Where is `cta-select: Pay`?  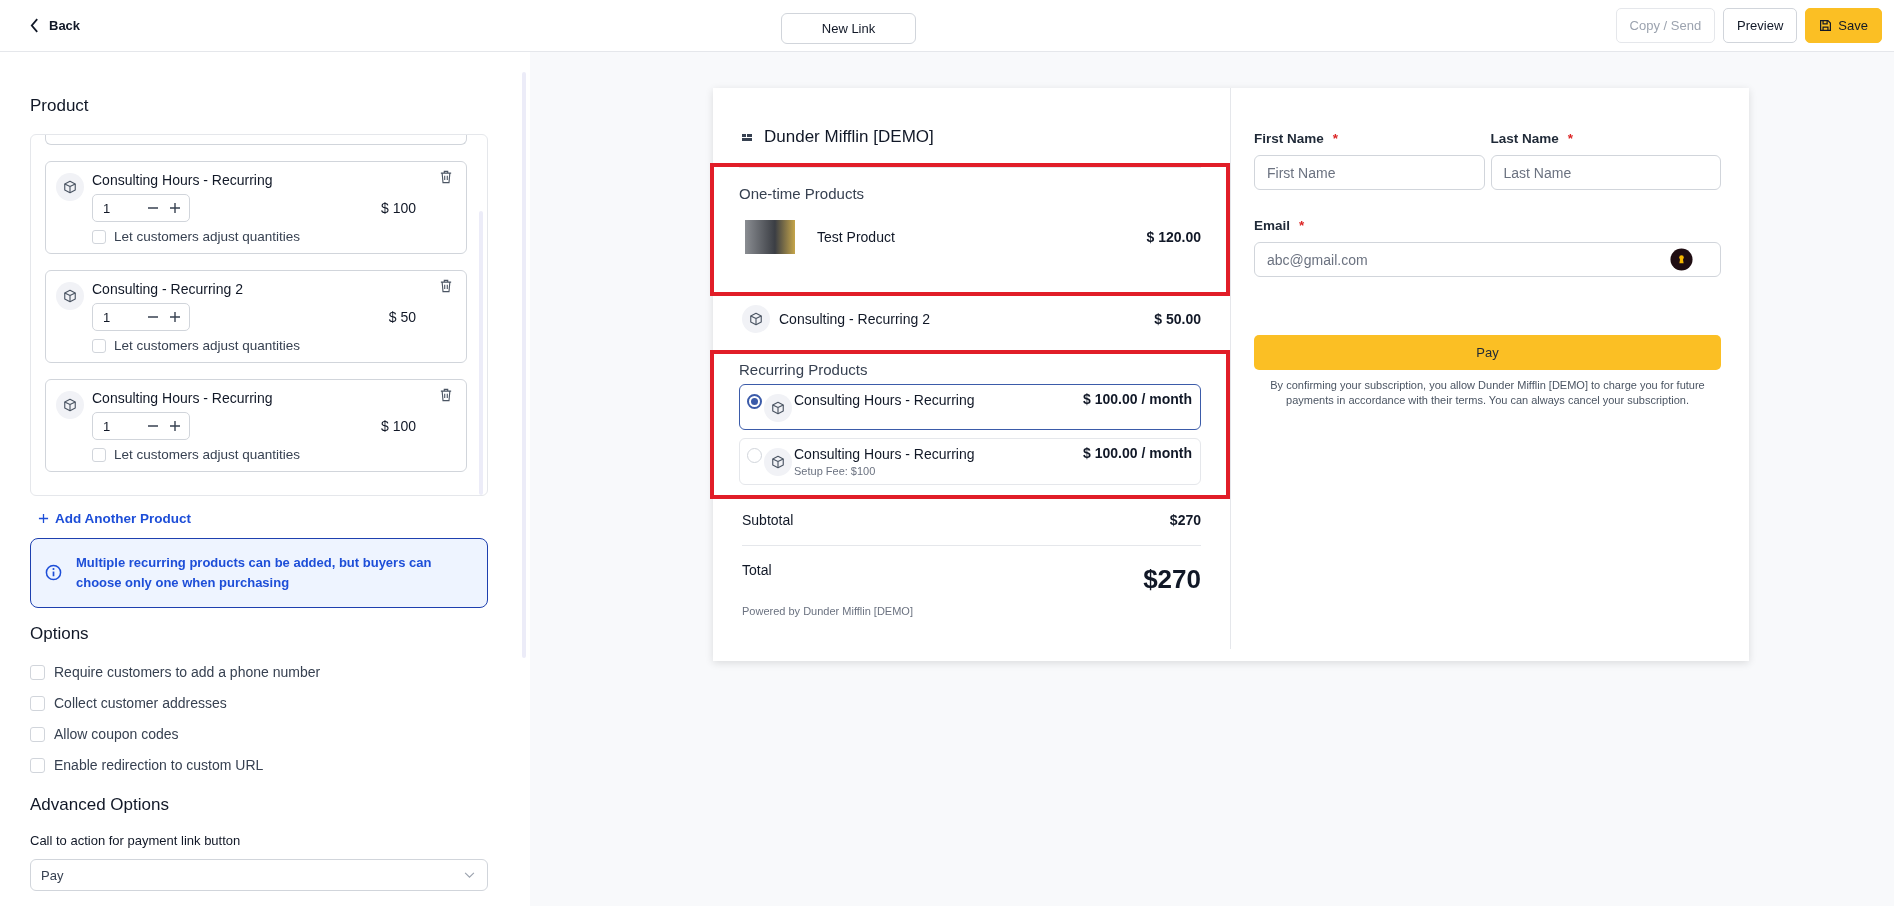
cta-select: Pay is located at coordinates (259, 875).